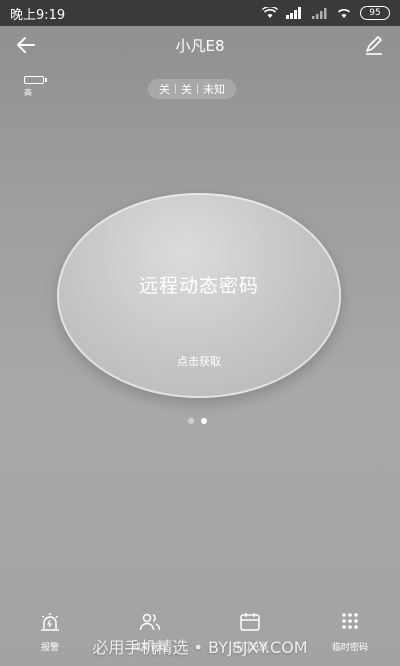 The width and height of the screenshot is (400, 666). Describe the element at coordinates (270, 12) in the screenshot. I see `wifi-icon` at that location.